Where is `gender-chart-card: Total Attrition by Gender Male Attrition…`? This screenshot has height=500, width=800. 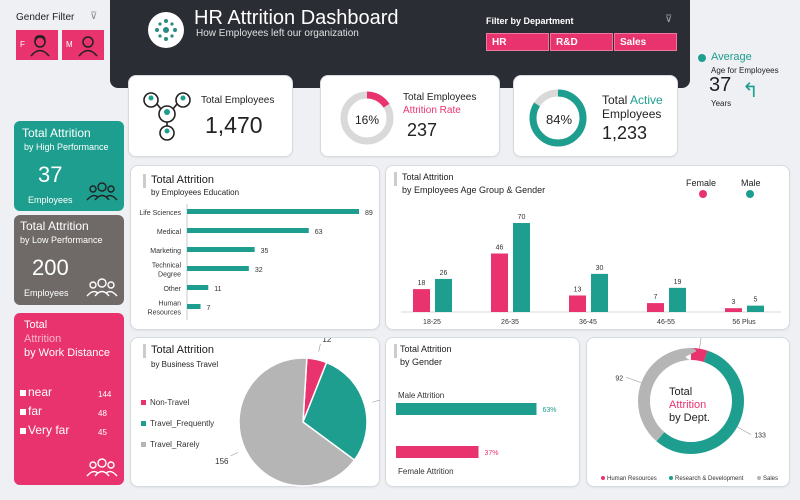 gender-chart-card: Total Attrition by Gender Male Attrition… is located at coordinates (482, 412).